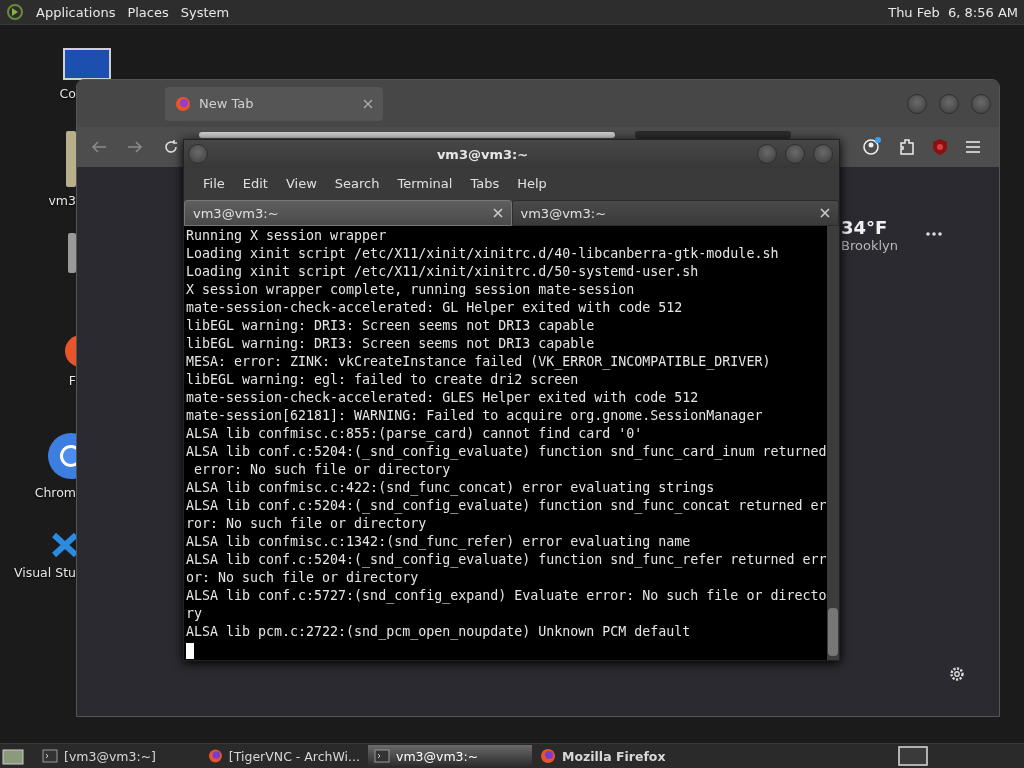  I want to click on terminal-line: ALSA lib conf.c:5204:(_snd_config_evaluate) function snd_func_refer returned err, so click(506, 560).